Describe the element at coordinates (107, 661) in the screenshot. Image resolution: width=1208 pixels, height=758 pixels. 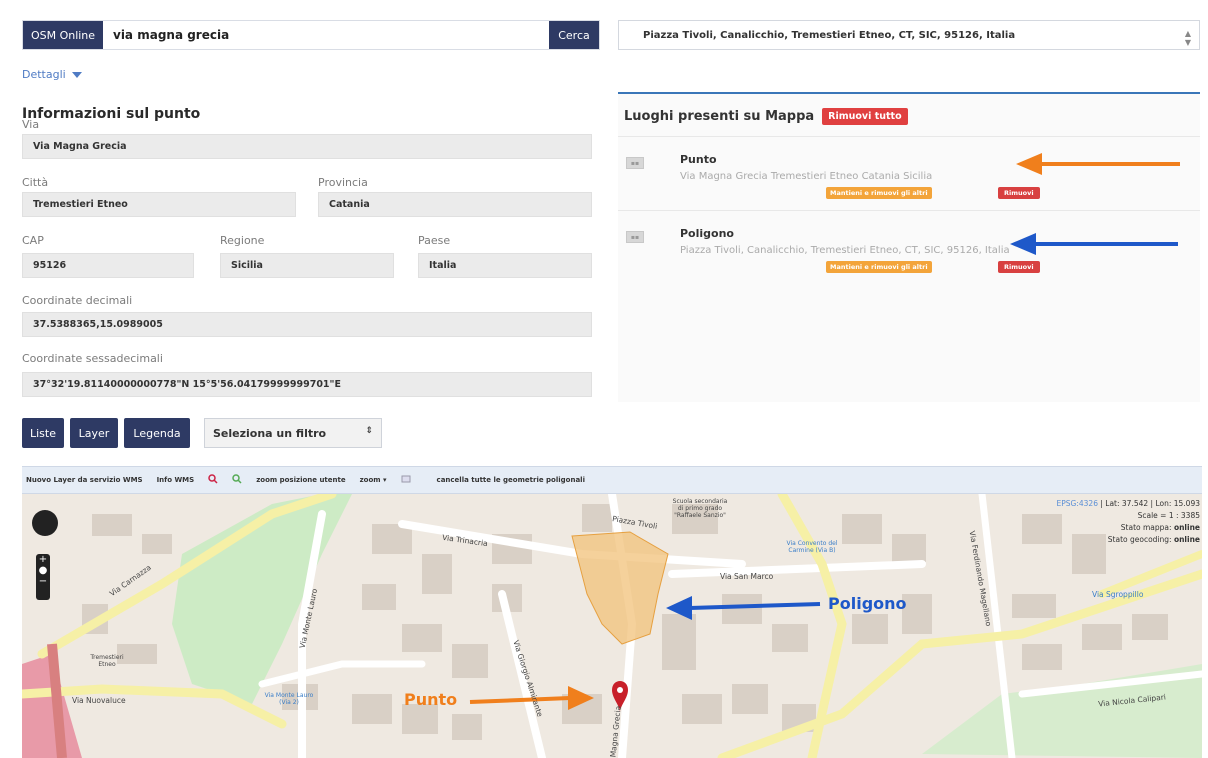
I see `poi-label: Tremestieri Etneo` at that location.